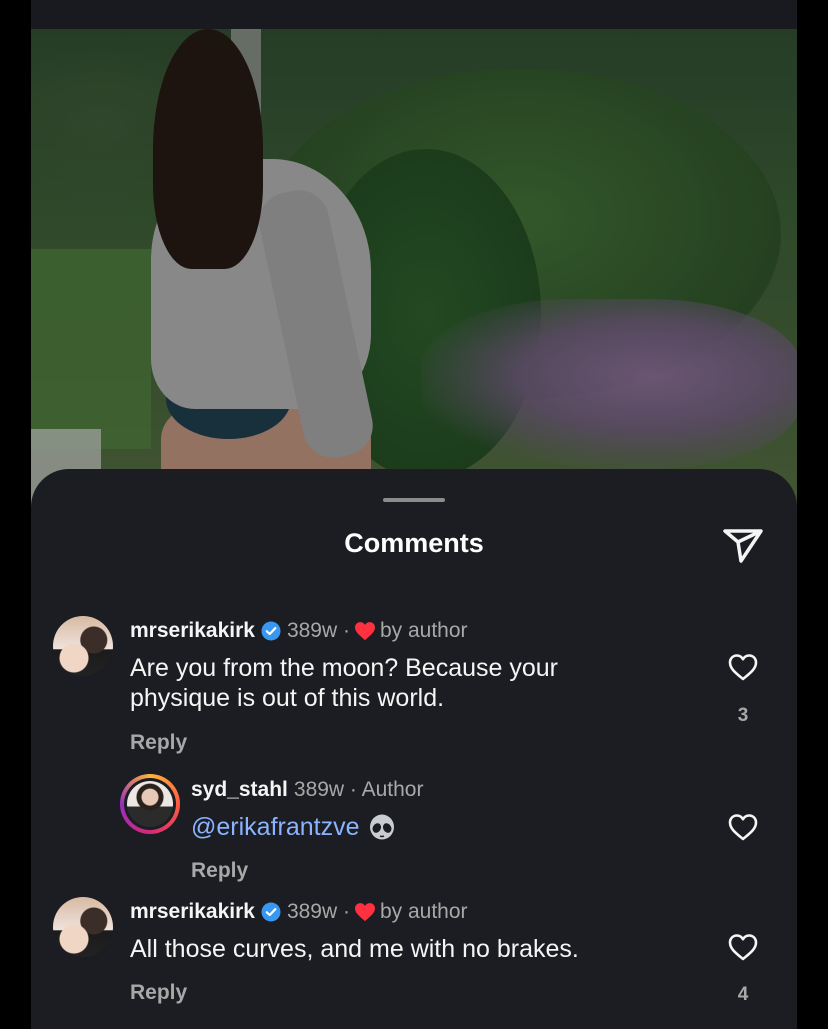 Image resolution: width=828 pixels, height=1029 pixels. I want to click on comment-age: 389w · Author, so click(358, 789).